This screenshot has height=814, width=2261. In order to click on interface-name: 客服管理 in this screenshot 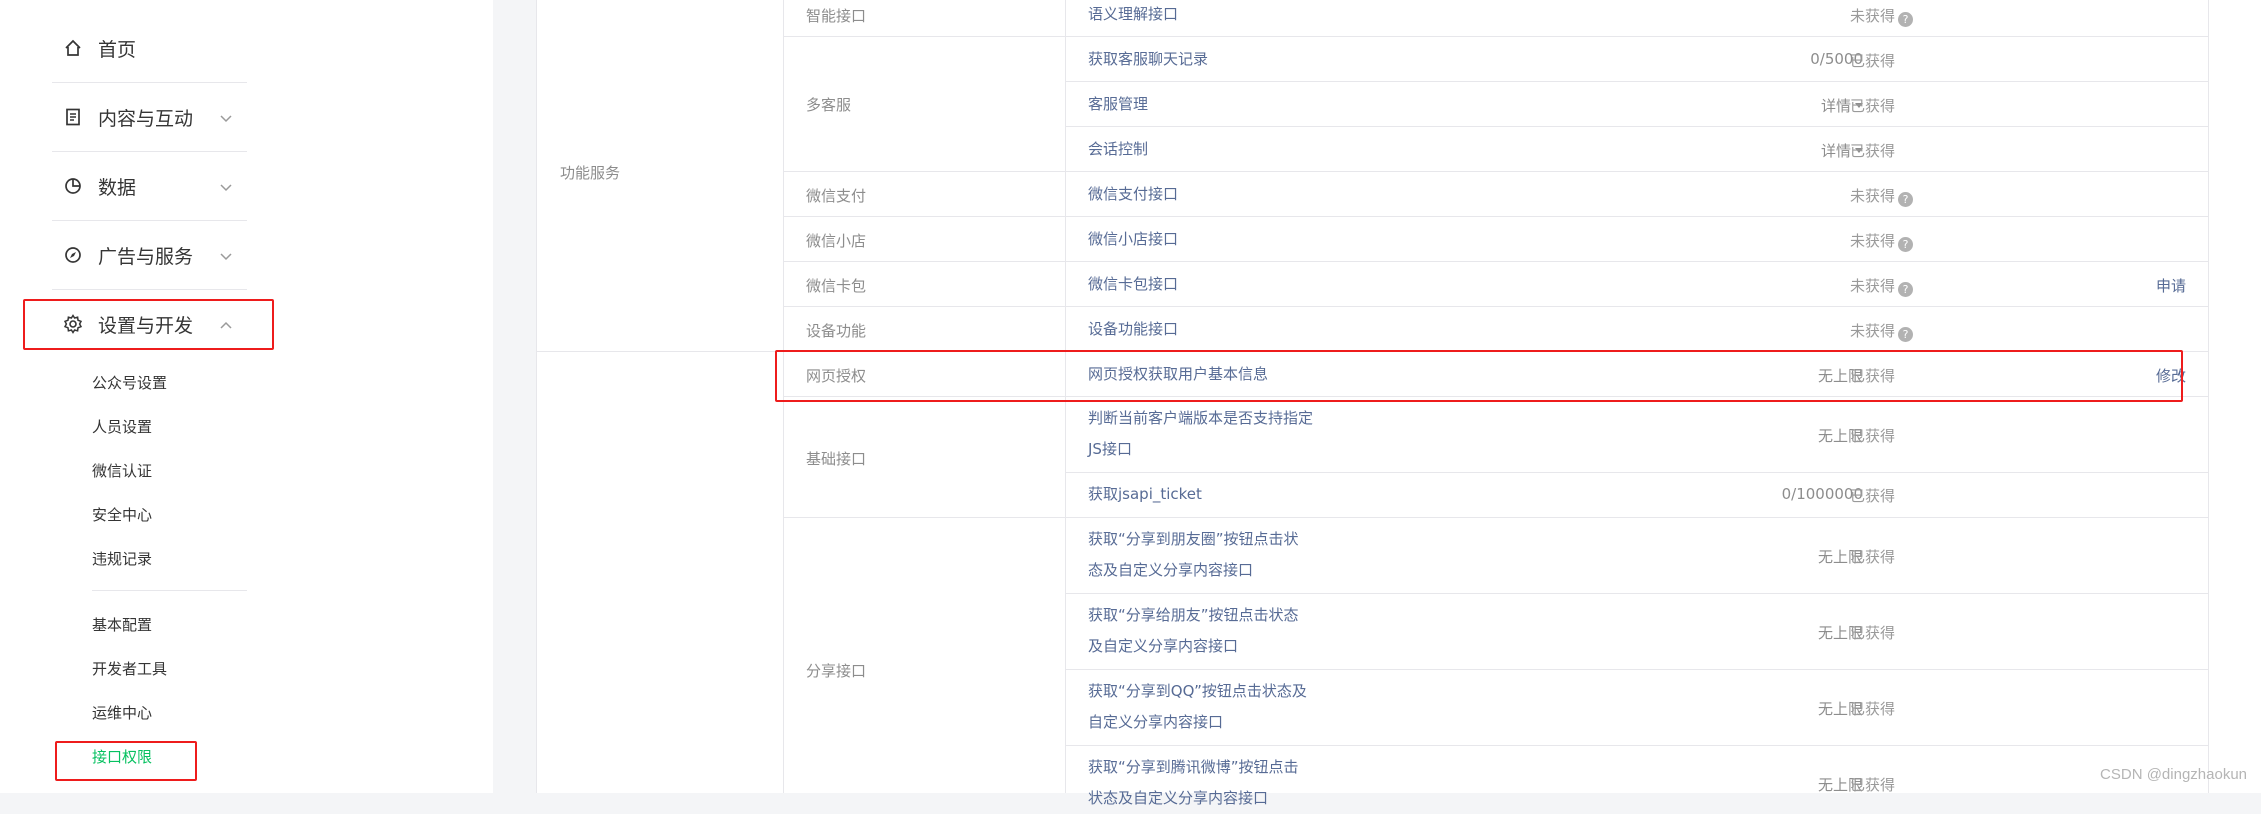, I will do `click(1118, 104)`.